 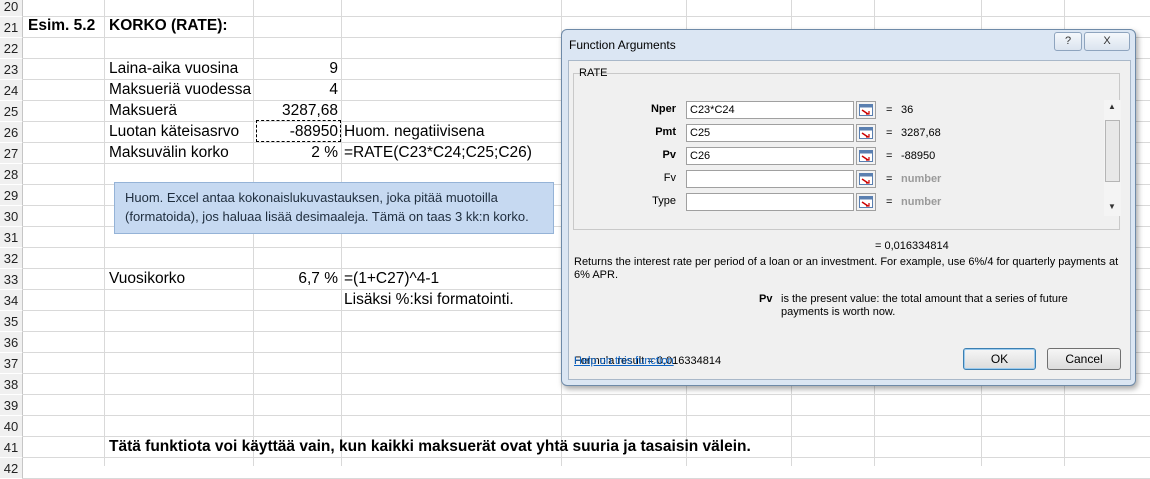 I want to click on row-header: 32, so click(x=11, y=258).